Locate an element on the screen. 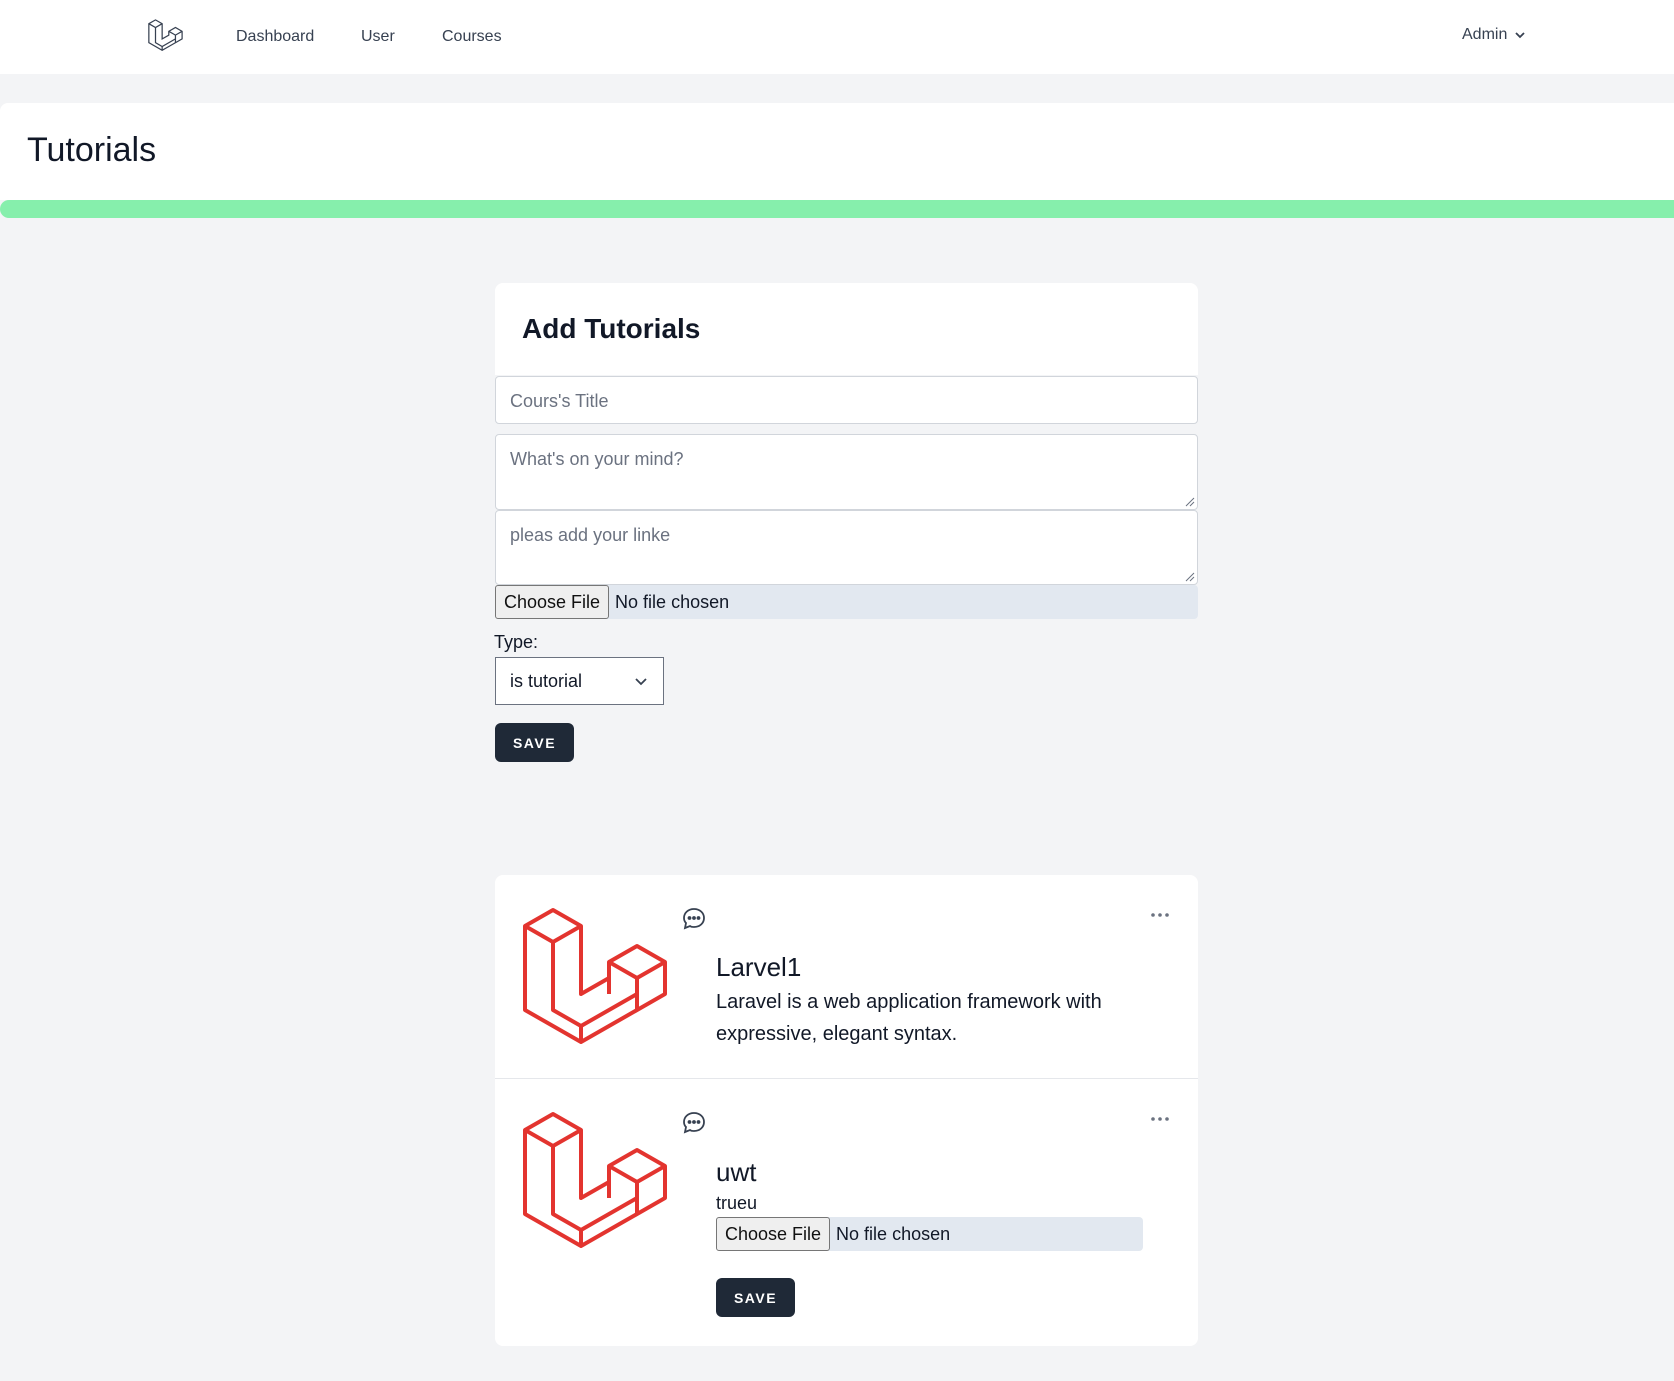  link-placeholder: pleas add your linke is located at coordinates (590, 535).